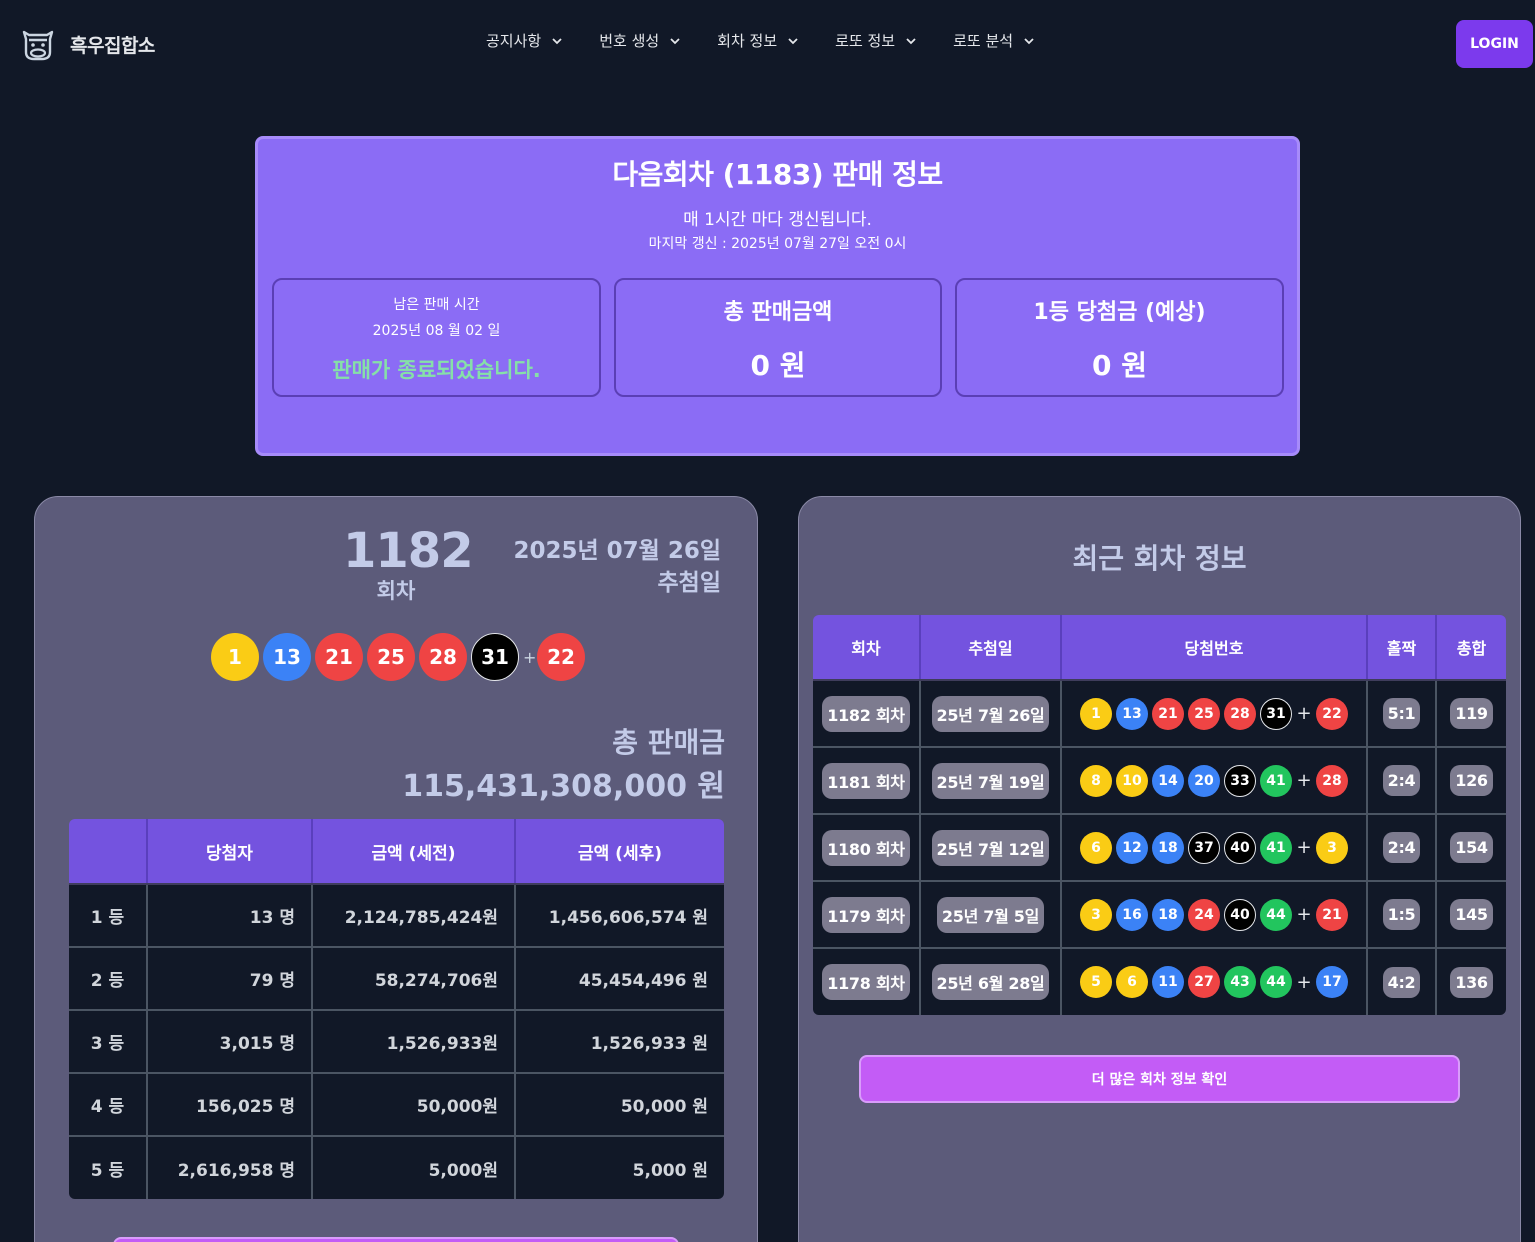  What do you see at coordinates (1159, 1079) in the screenshot?
I see `more-rounds-button: 더 많은 회차 정보 확인` at bounding box center [1159, 1079].